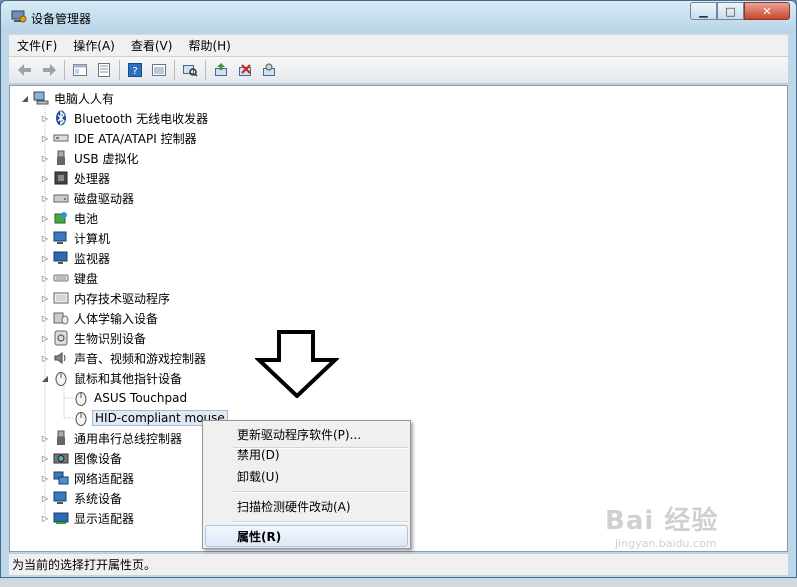  I want to click on tree-item-label: 声音、视频和游戏控制器, so click(140, 358).